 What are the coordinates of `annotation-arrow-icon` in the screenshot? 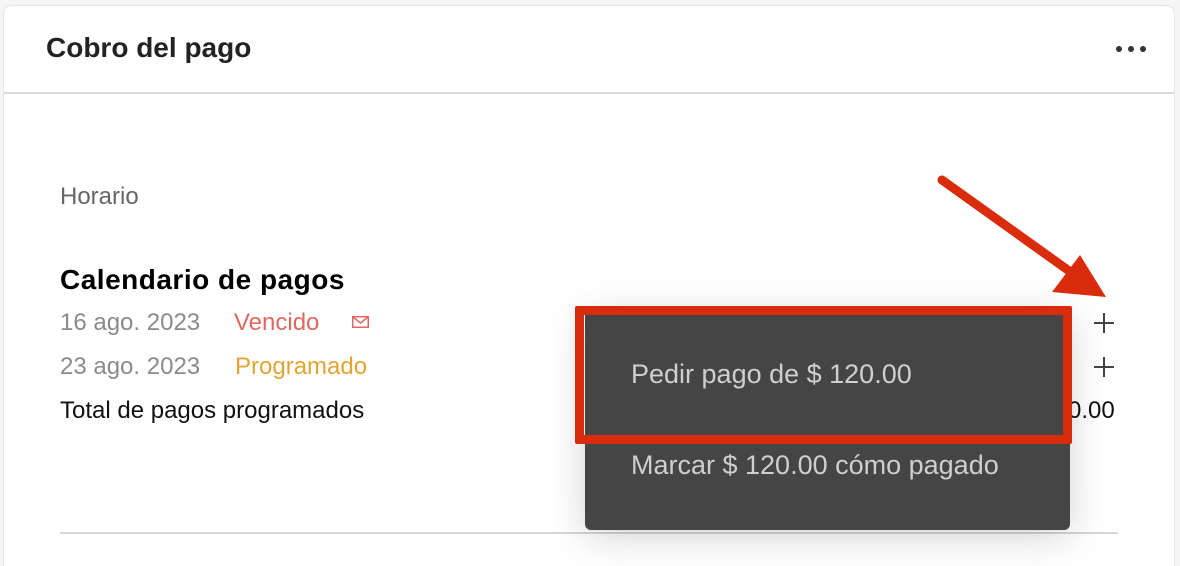 It's located at (1021, 236).